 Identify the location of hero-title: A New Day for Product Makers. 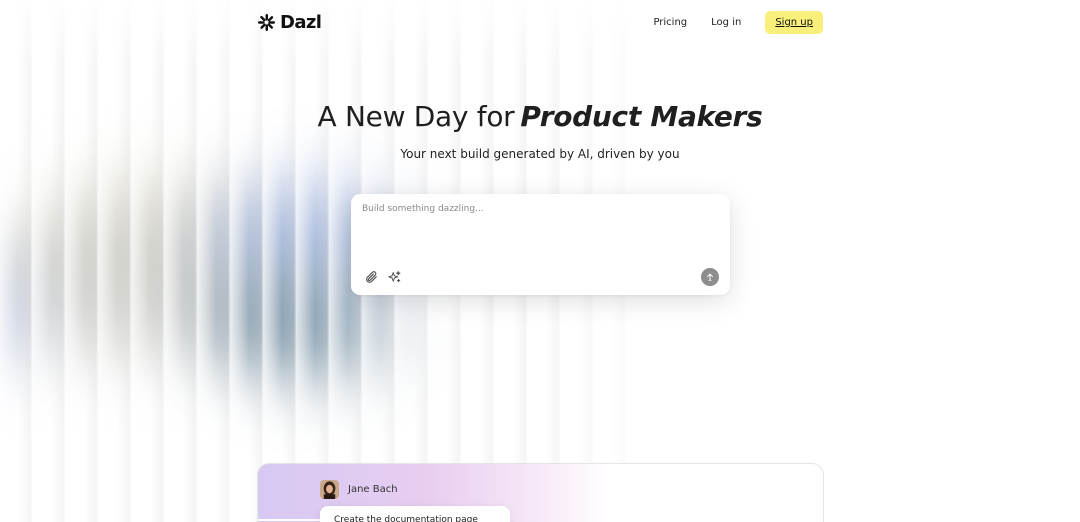
(540, 116).